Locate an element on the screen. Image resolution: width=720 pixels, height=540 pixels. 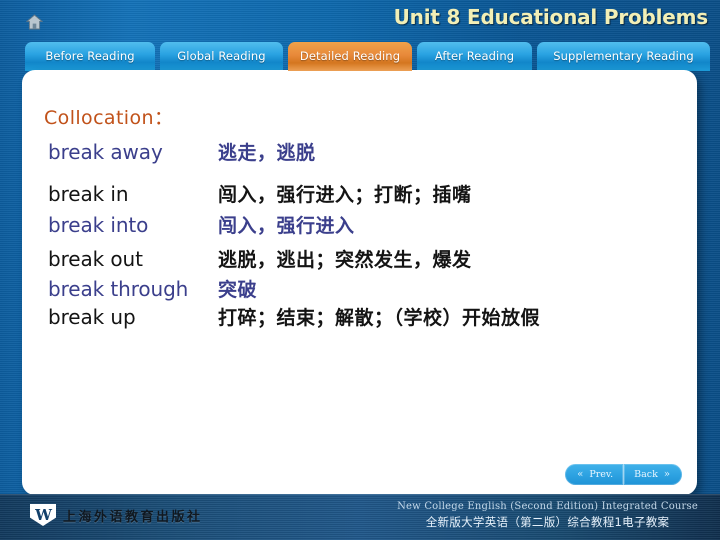
collocation-meaning: 打碎；结束；解散；（学校）开始放假 is located at coordinates (379, 318).